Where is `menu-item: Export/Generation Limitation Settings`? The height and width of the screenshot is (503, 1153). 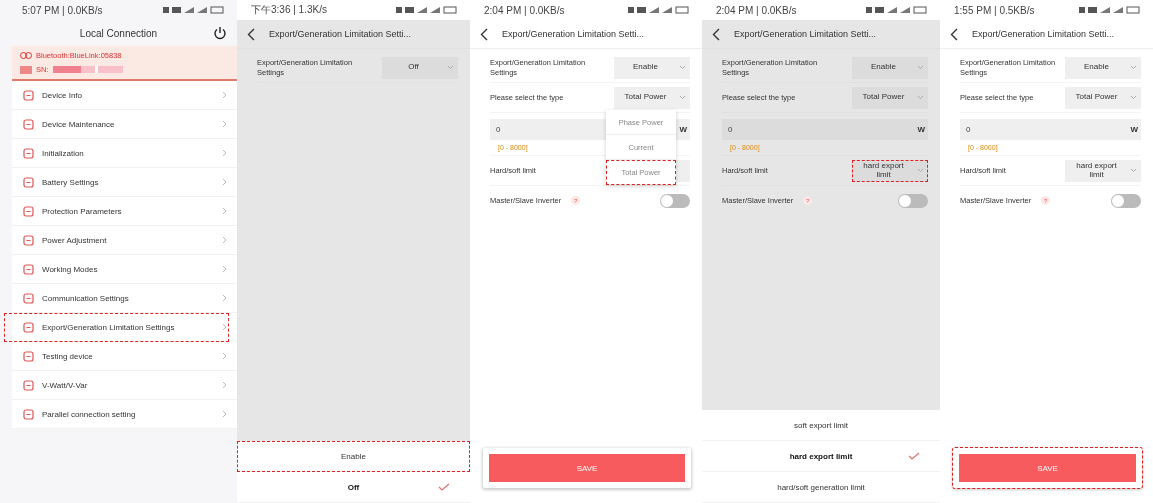
menu-item: Export/Generation Limitation Settings is located at coordinates (116, 327).